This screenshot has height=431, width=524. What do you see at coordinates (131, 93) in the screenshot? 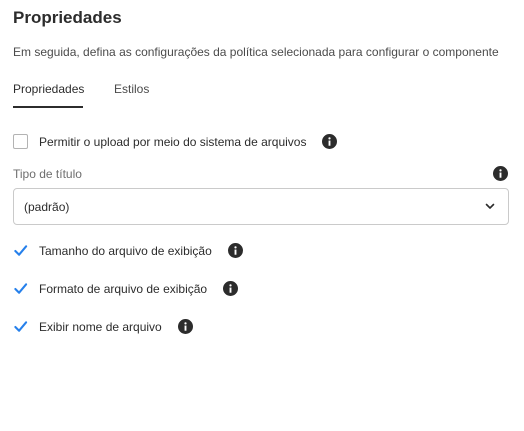
I see `tab-estilos: Estilos` at bounding box center [131, 93].